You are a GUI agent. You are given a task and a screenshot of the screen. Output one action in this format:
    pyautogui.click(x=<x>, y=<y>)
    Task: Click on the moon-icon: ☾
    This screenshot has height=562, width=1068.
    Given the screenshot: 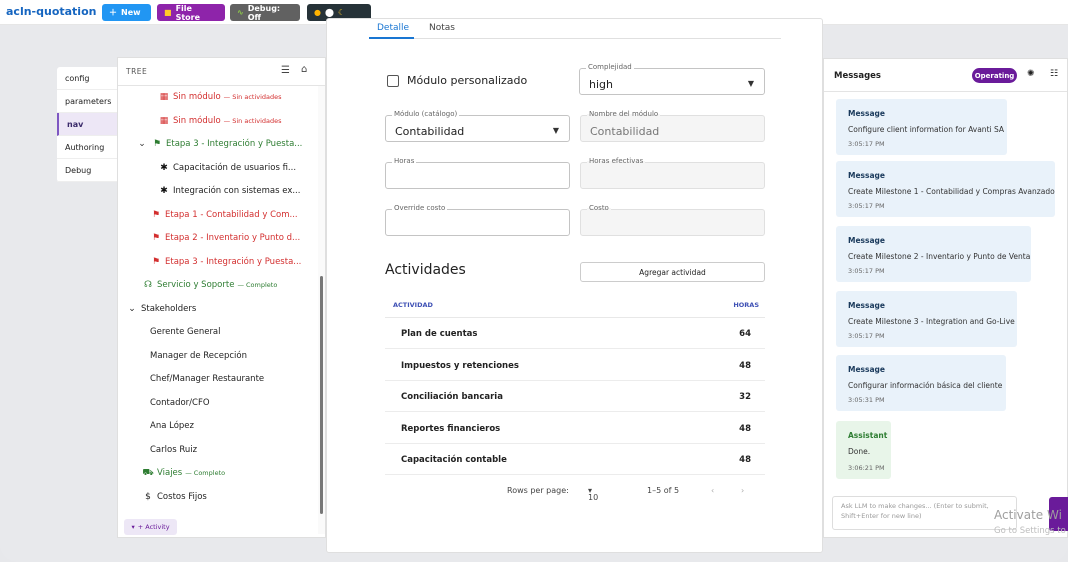 What is the action you would take?
    pyautogui.click(x=341, y=12)
    